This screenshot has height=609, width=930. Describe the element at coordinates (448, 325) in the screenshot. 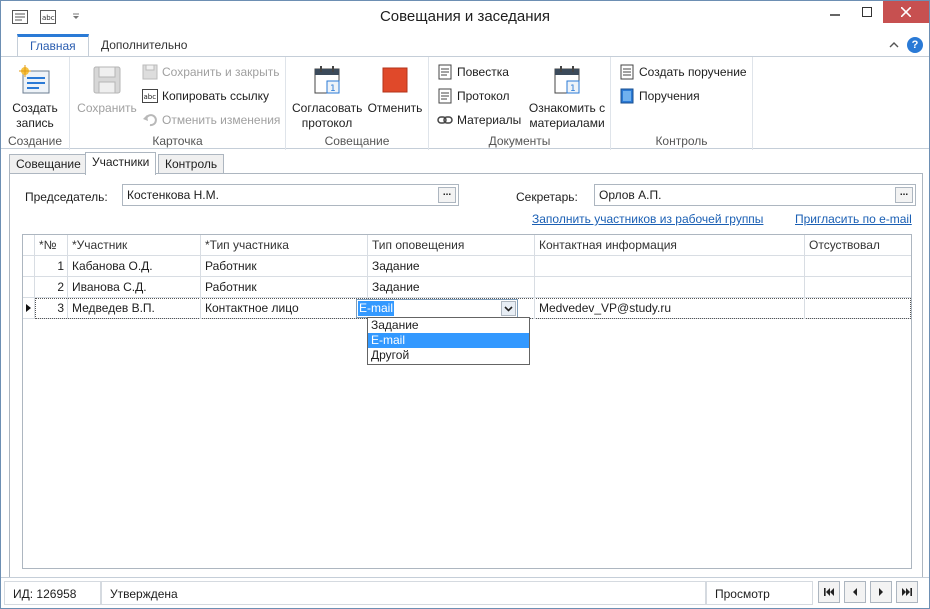

I see `dropdown-option: Задание` at that location.